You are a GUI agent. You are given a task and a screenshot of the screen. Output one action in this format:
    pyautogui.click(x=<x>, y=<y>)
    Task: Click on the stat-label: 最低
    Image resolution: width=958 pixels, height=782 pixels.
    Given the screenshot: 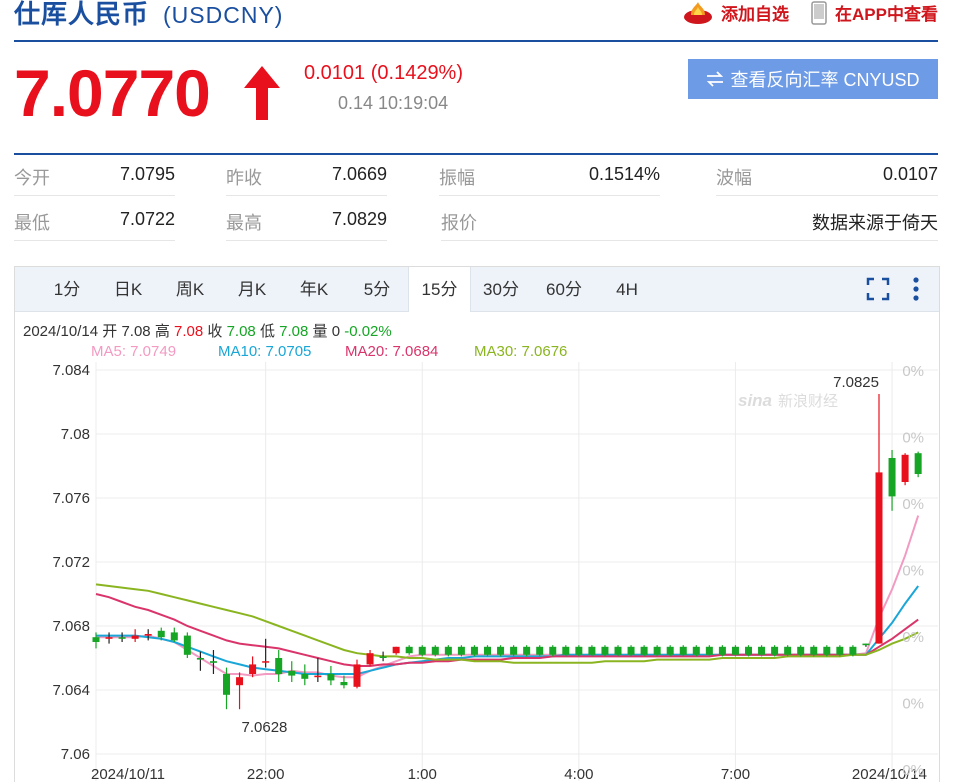 What is the action you would take?
    pyautogui.click(x=32, y=223)
    